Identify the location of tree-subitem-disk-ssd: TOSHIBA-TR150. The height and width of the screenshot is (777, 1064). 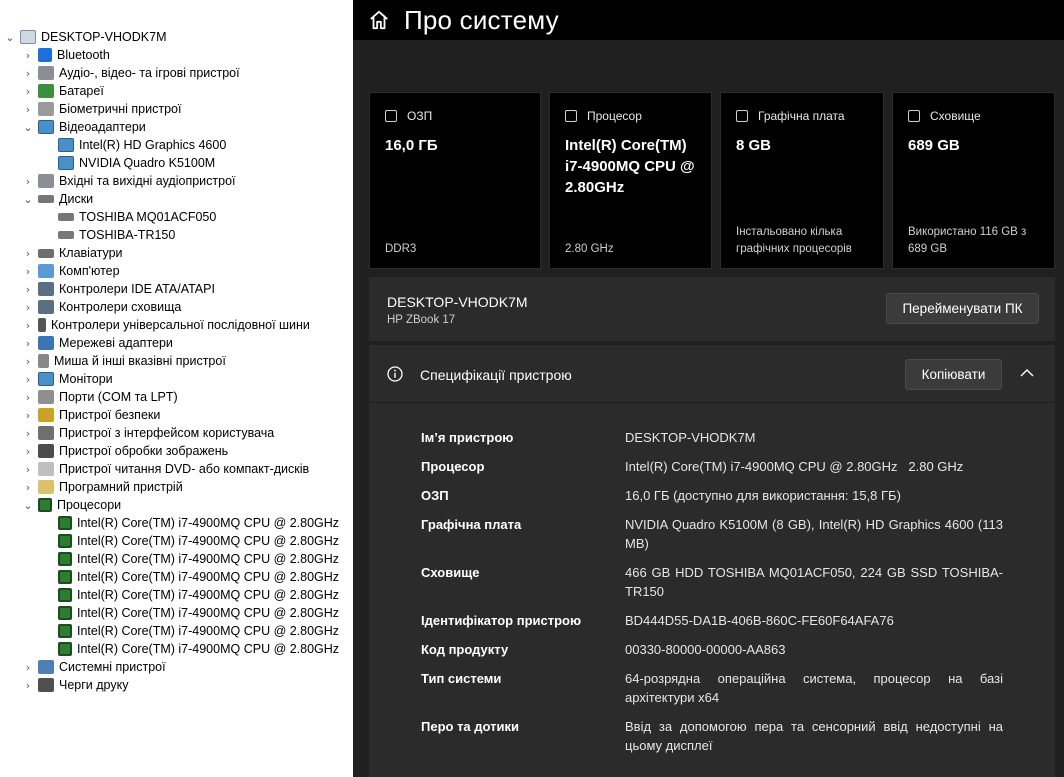
(108, 235).